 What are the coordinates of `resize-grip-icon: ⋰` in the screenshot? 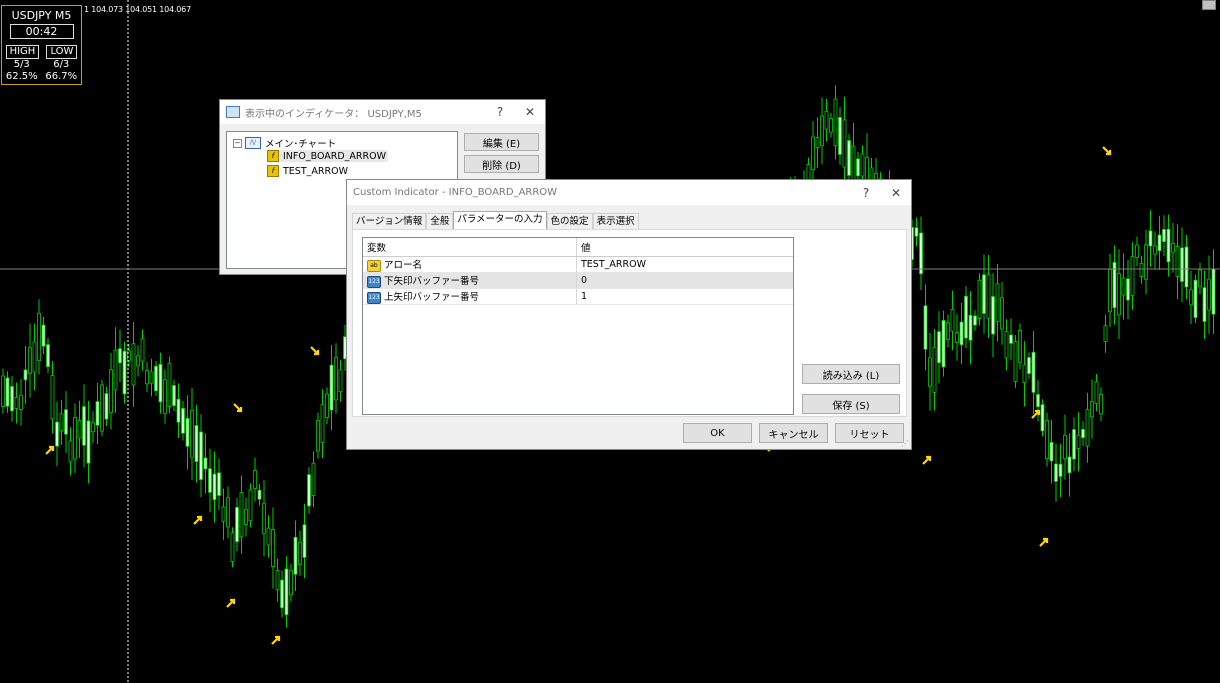 It's located at (905, 443).